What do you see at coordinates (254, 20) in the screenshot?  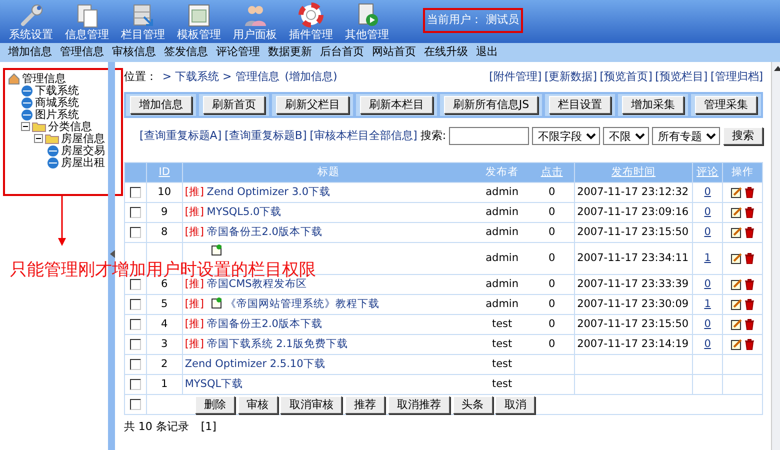 I see `toolbar-button: 用户面板` at bounding box center [254, 20].